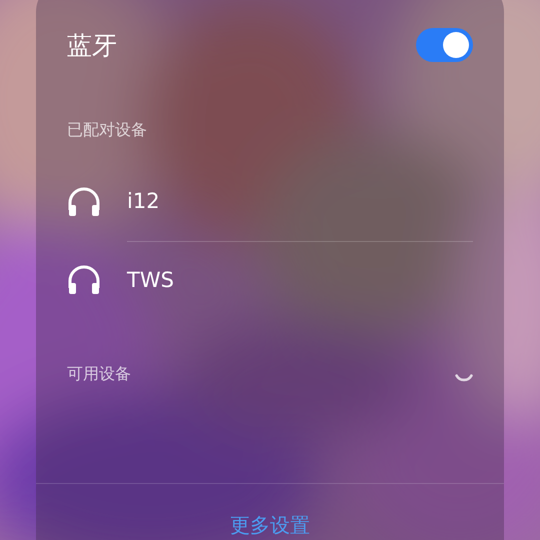 The image size is (540, 540). What do you see at coordinates (270, 280) in the screenshot?
I see `device-item: TWS` at bounding box center [270, 280].